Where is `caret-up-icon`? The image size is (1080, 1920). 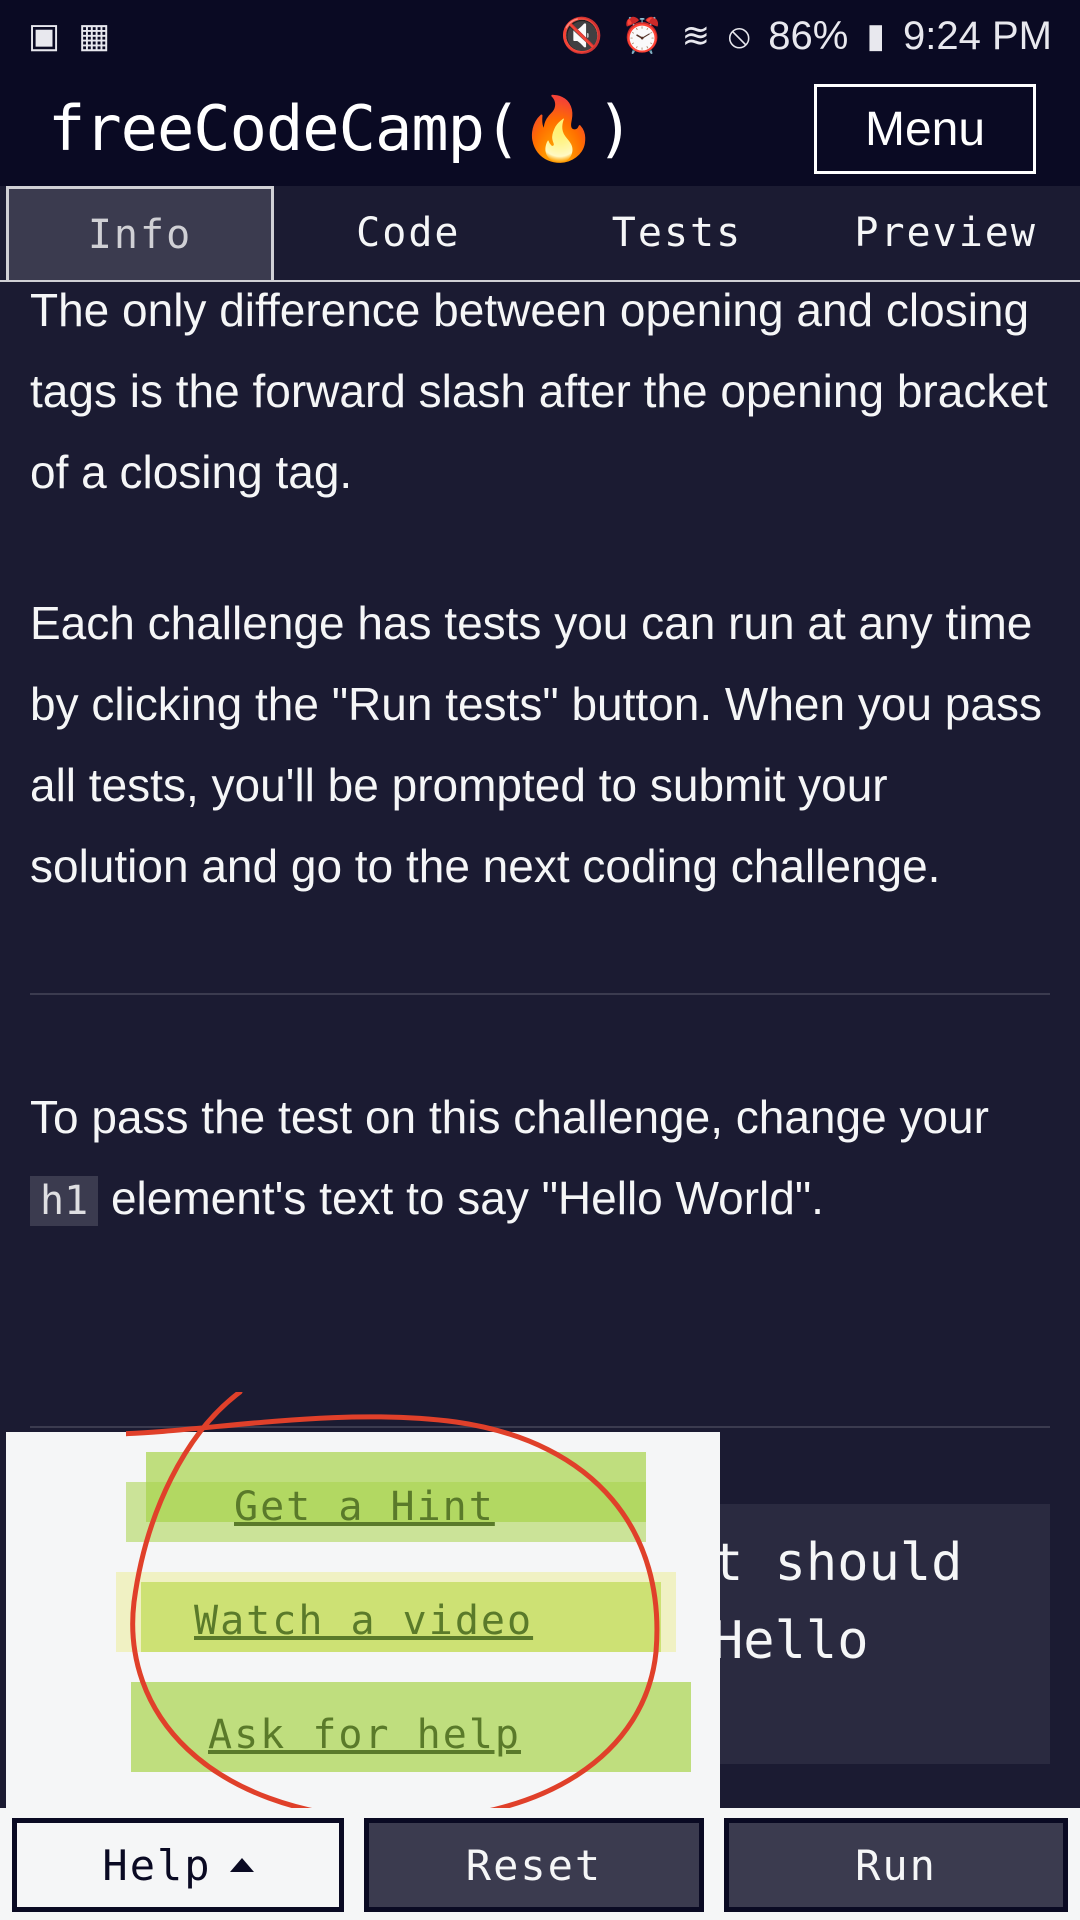
caret-up-icon is located at coordinates (241, 1865).